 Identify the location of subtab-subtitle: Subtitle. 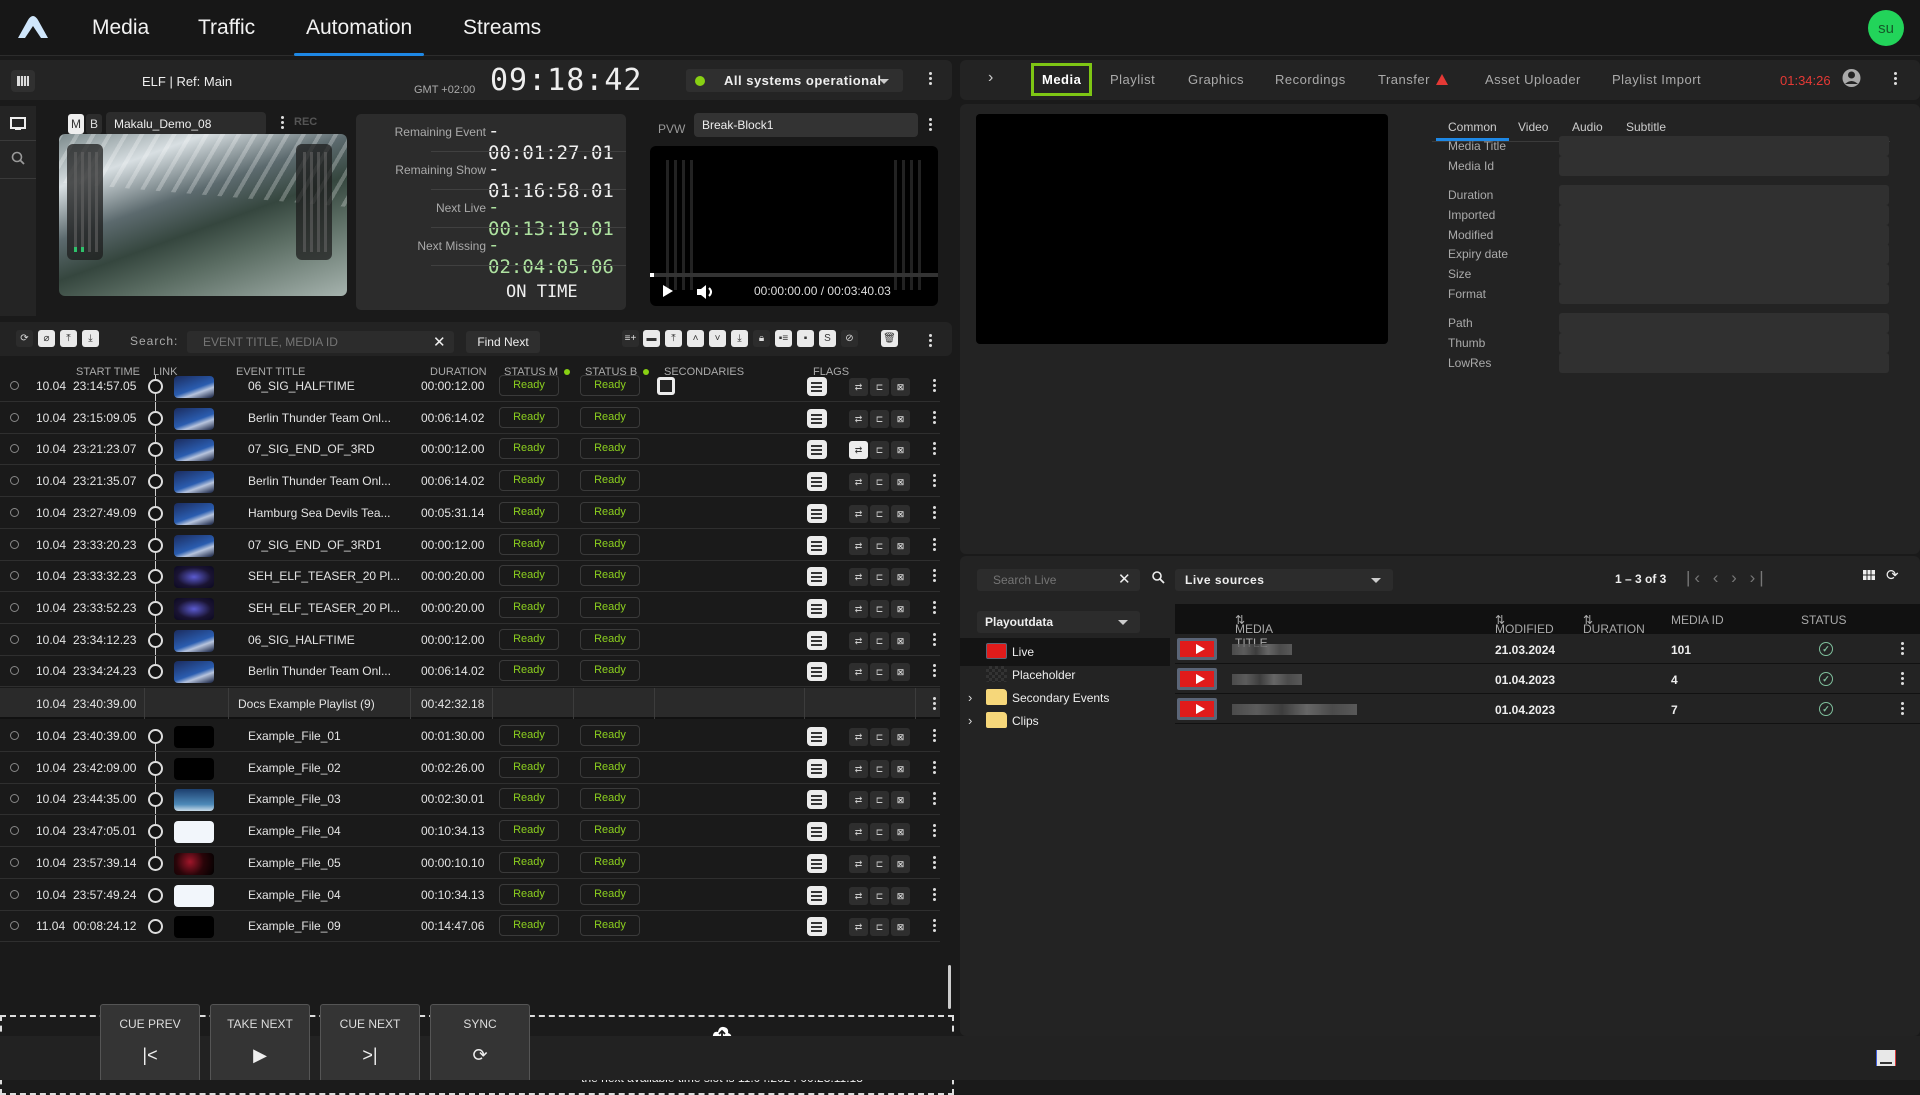
(1646, 127).